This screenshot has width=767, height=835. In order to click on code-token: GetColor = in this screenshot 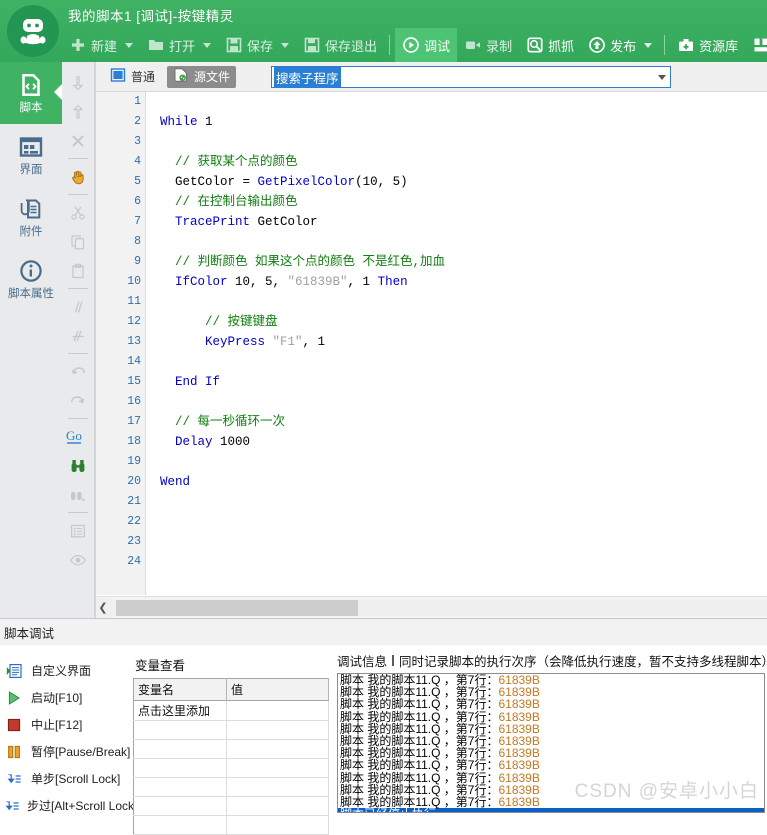, I will do `click(209, 182)`.